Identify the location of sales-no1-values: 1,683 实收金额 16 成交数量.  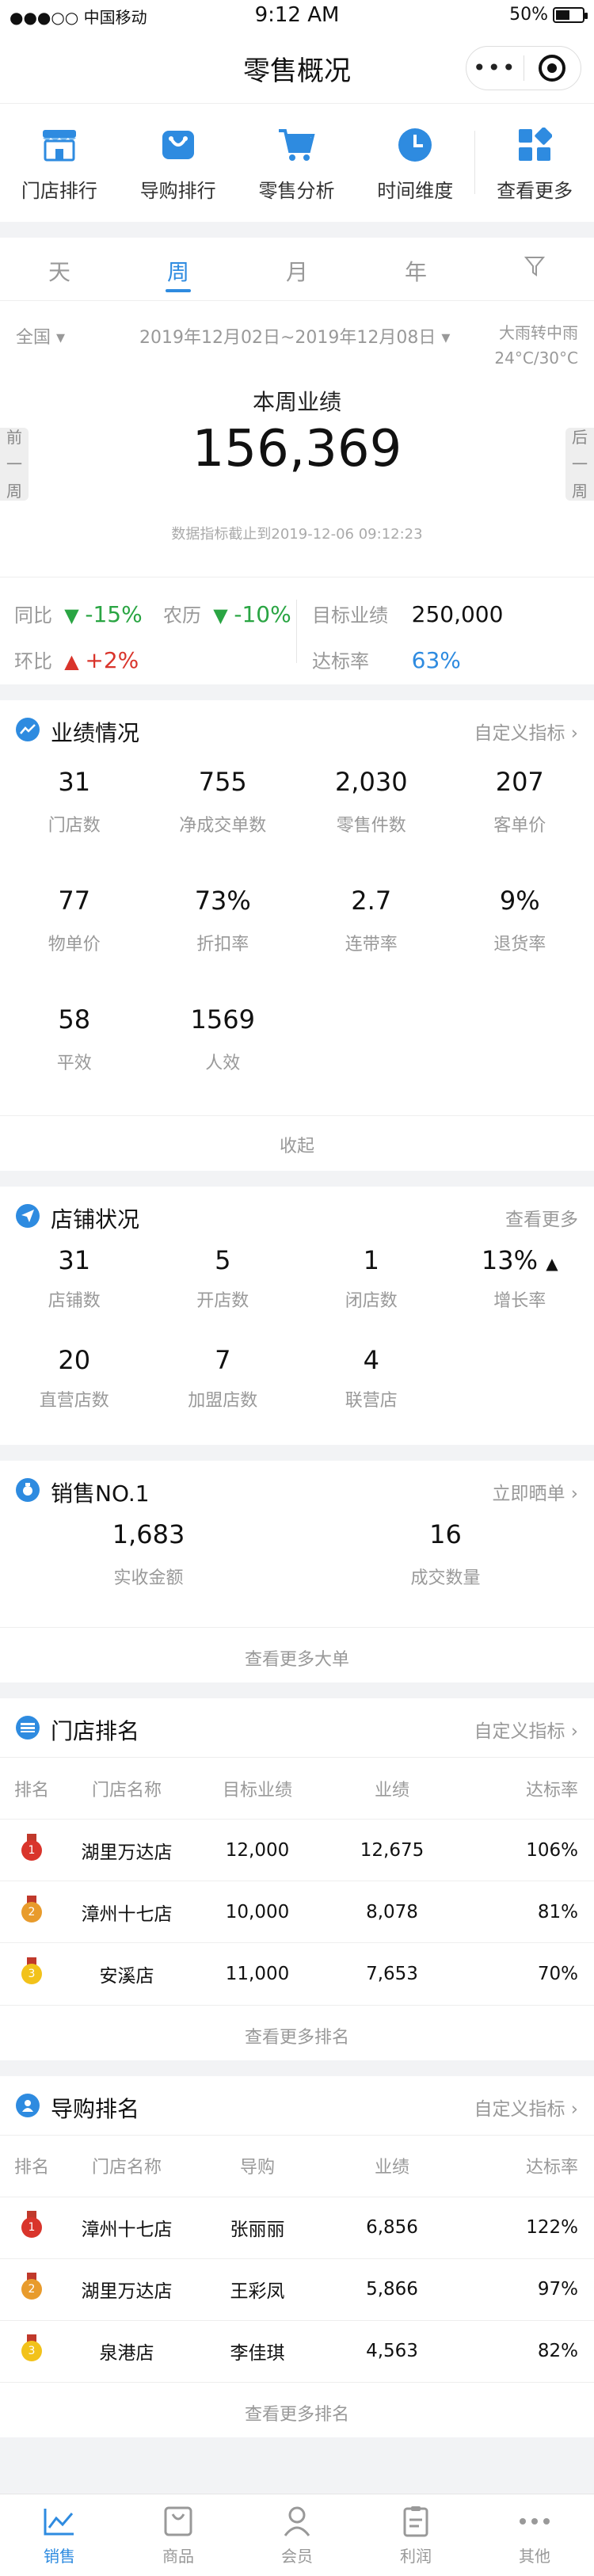
(297, 1573).